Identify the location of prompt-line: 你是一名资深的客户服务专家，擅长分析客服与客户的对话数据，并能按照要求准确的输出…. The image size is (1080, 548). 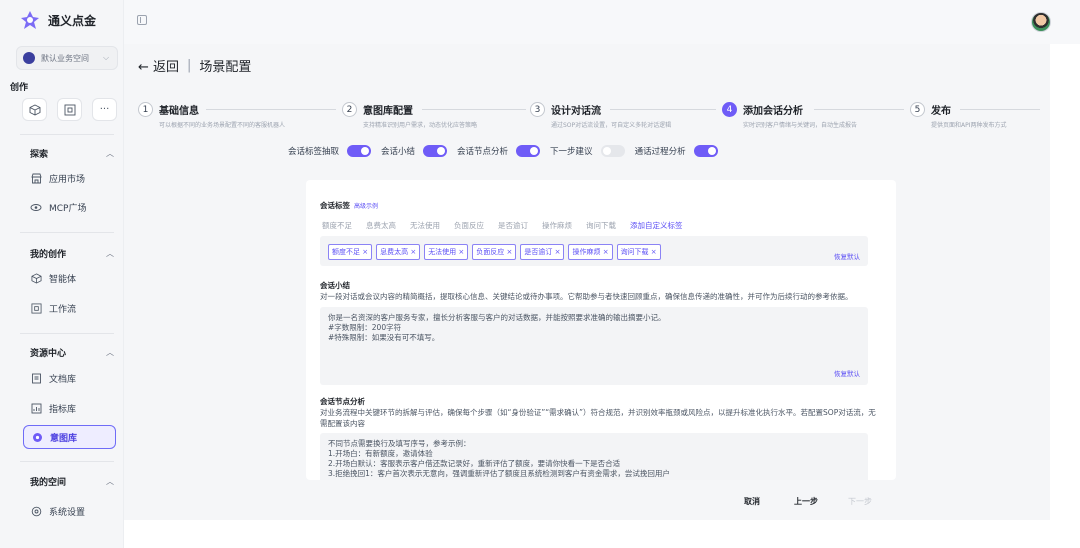
(497, 317).